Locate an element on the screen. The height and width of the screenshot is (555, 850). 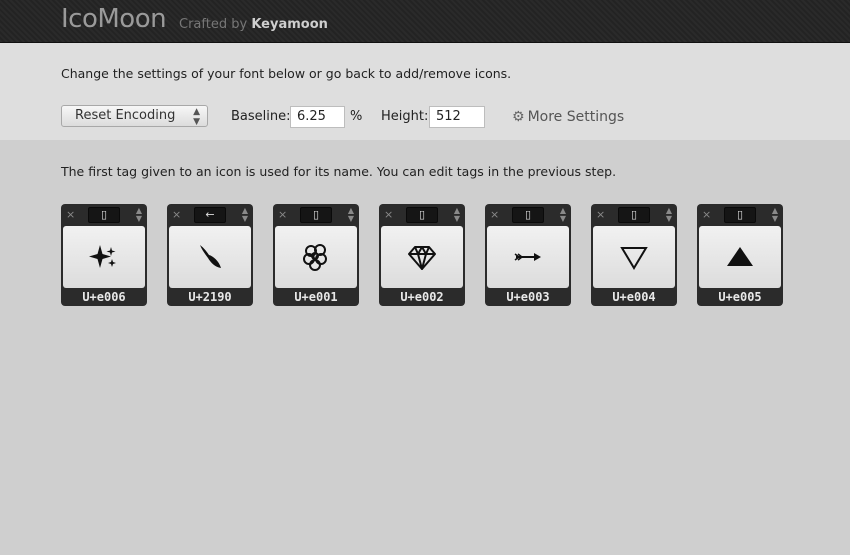
app-header: IcoMoon Crafted by Keyamoon is located at coordinates (425, 21).